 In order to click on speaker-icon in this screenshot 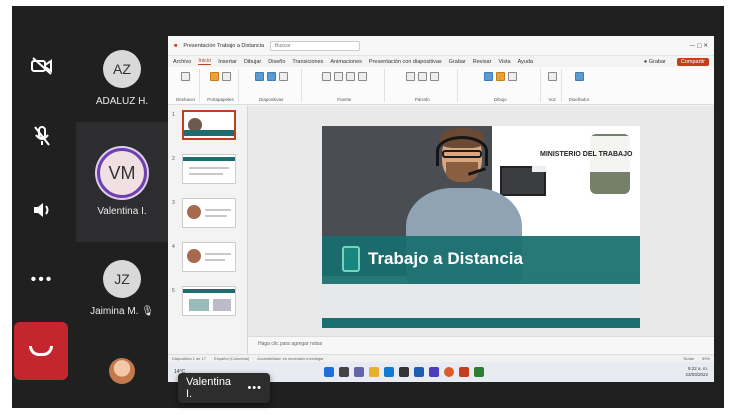, I will do `click(42, 210)`.